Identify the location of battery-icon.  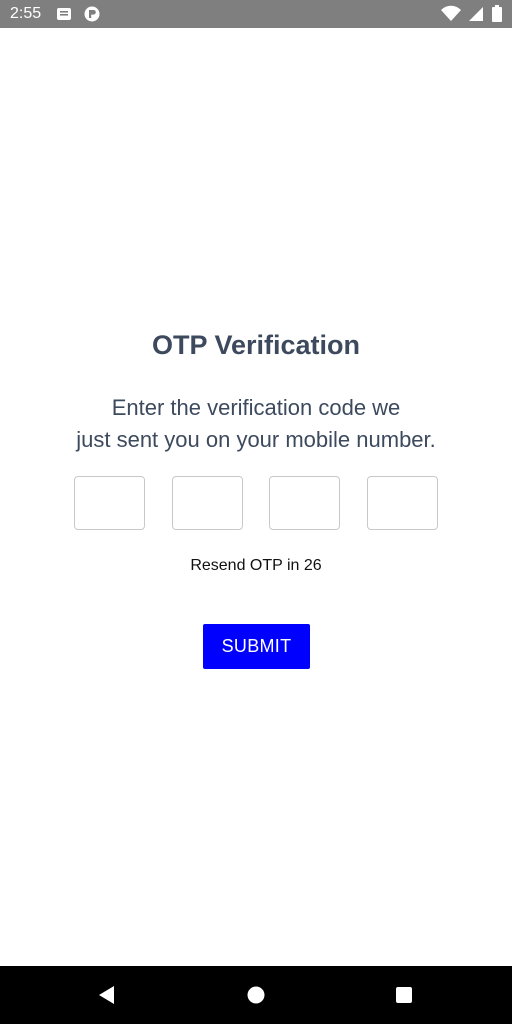
(497, 13).